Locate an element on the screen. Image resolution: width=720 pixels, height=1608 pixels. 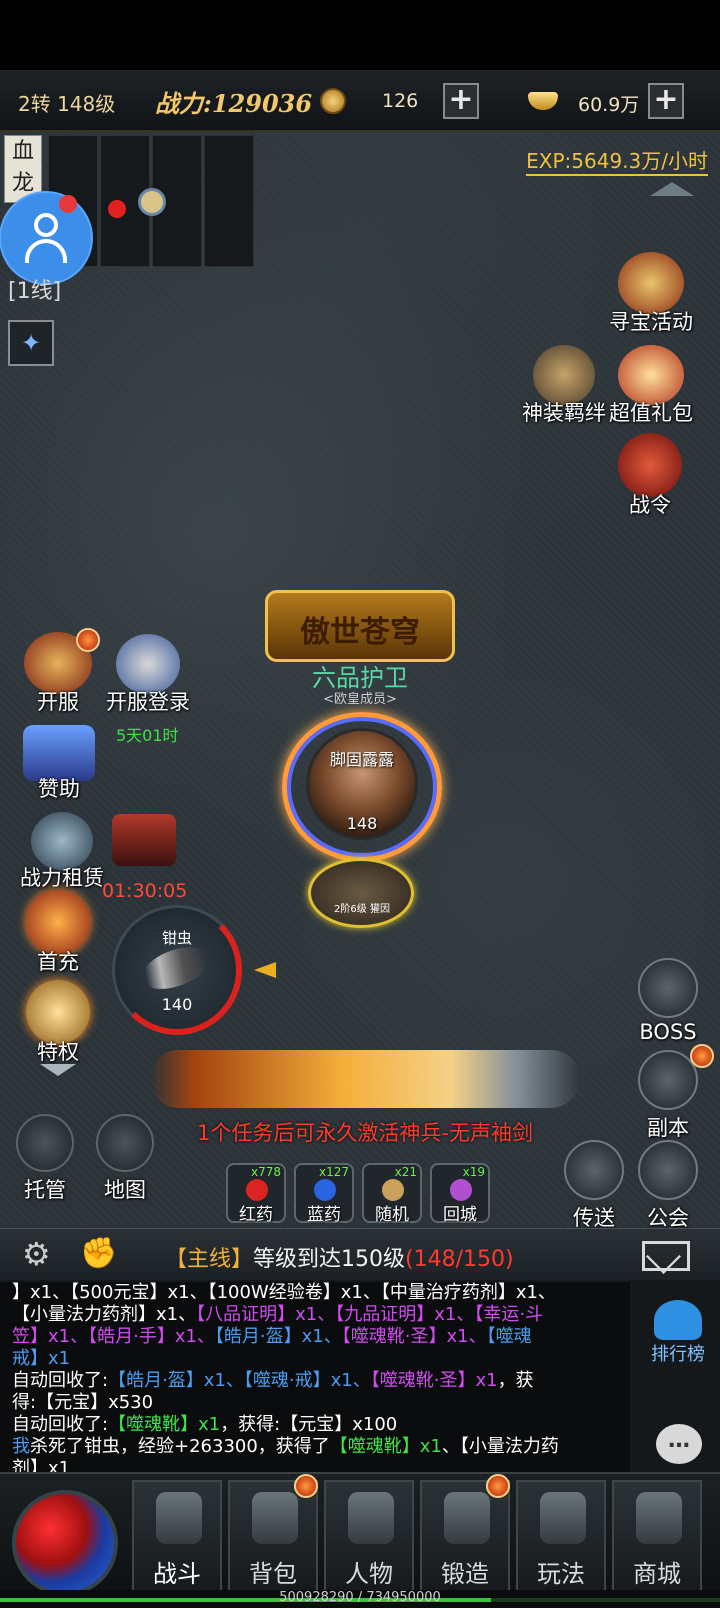
pet-tag: 2阶6级 獾因 is located at coordinates (362, 909).